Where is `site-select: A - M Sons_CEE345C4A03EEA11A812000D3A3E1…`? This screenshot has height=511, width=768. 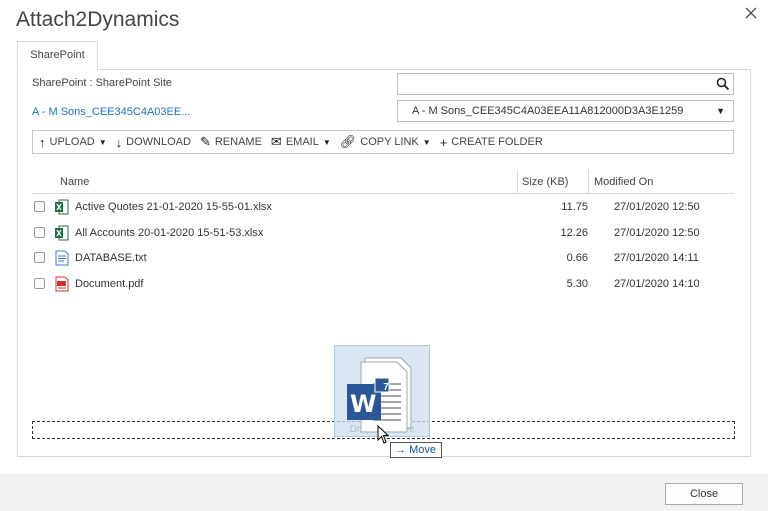
site-select: A - M Sons_CEE345C4A03EEA11A812000D3A3E1… is located at coordinates (565, 111).